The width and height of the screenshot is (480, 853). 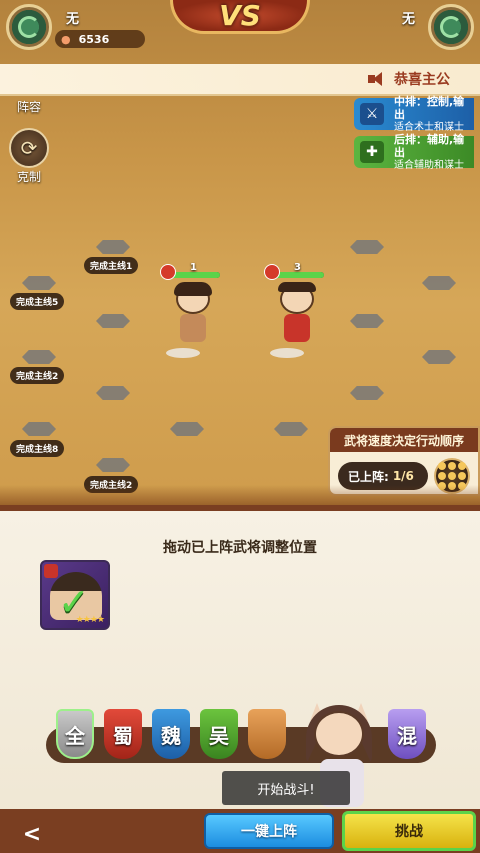 I want to click on back-row-tag: ✚ 后排：辅助,输出 适合辅助和谋士, so click(x=414, y=151).